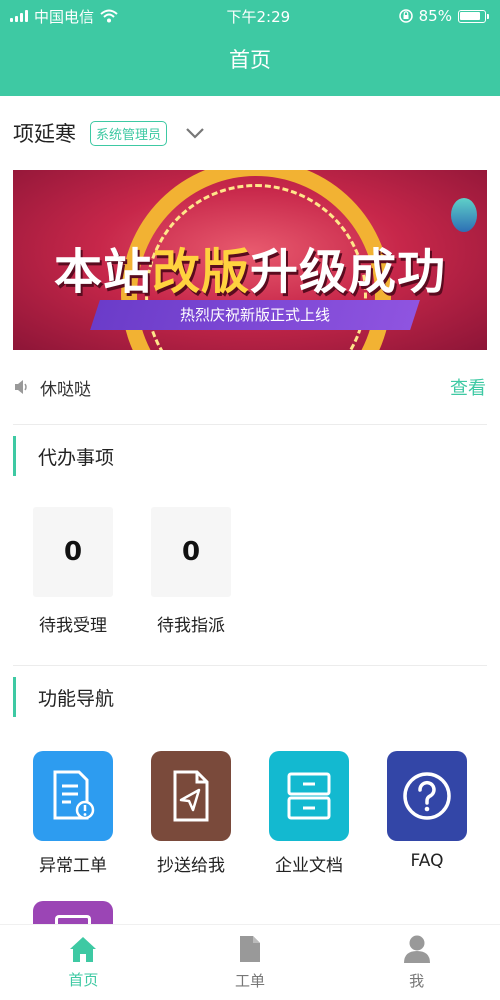 The height and width of the screenshot is (1000, 500). What do you see at coordinates (258, 16) in the screenshot?
I see `status-time: 下午2:29` at bounding box center [258, 16].